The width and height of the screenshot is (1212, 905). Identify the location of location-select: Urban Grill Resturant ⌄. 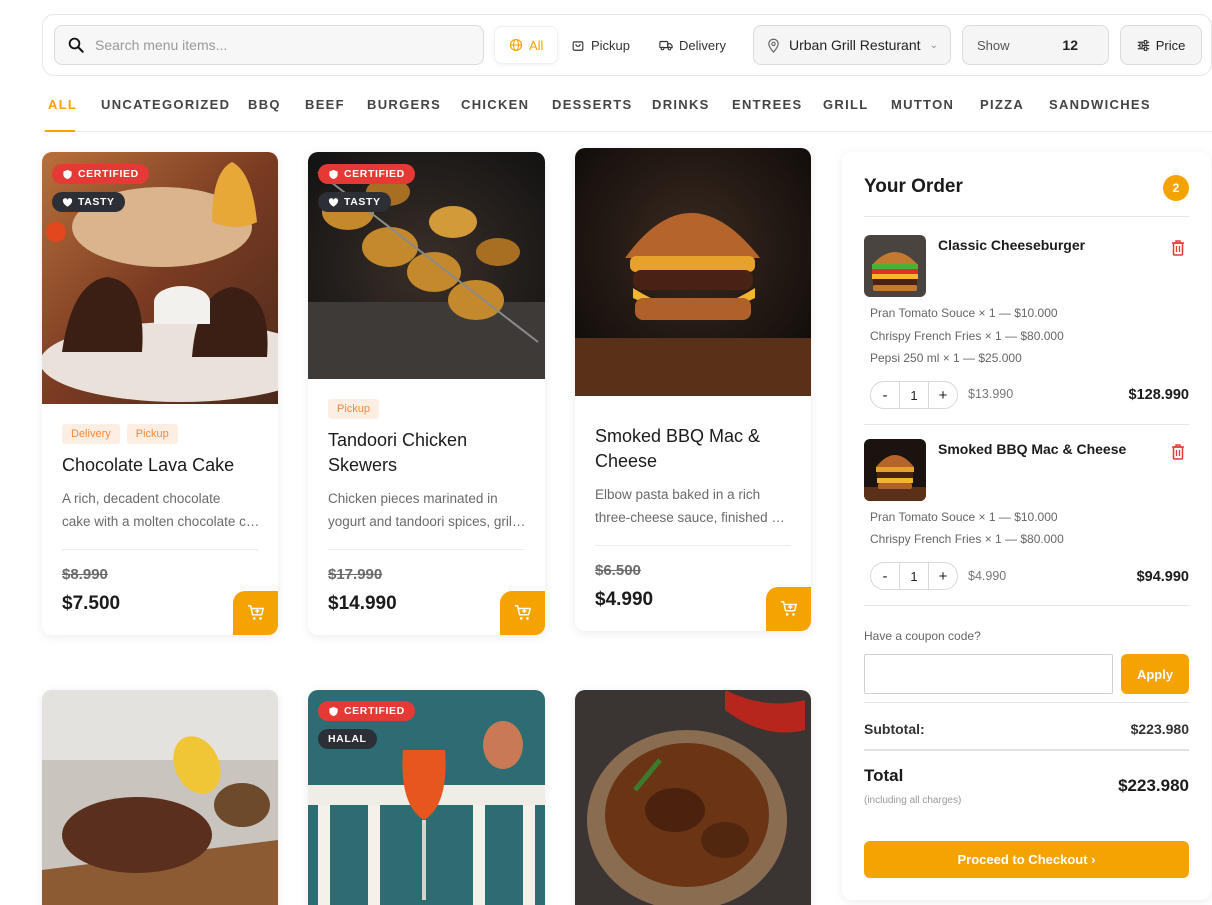
(852, 45).